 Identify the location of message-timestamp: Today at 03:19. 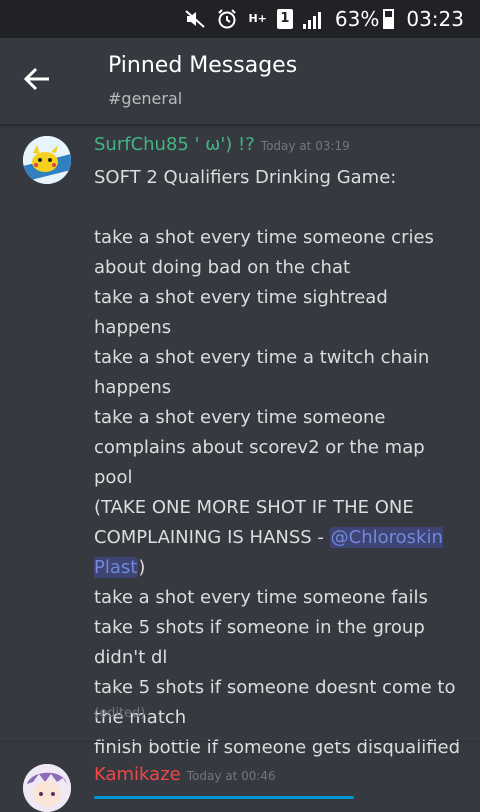
(305, 146).